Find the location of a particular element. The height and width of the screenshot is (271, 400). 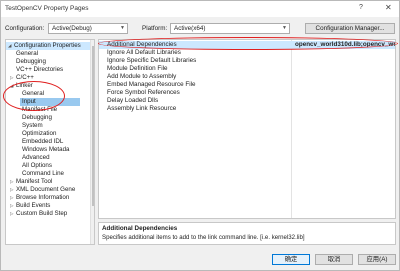

property-name: Delay Loaded Dlls is located at coordinates (133, 100).